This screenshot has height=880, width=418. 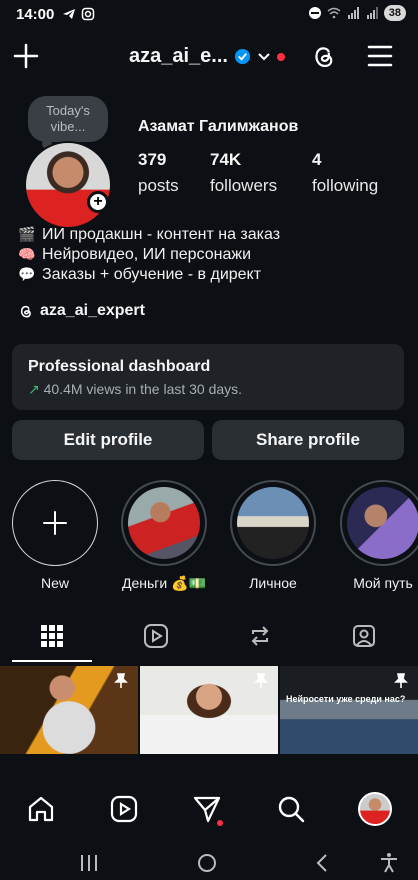 What do you see at coordinates (68, 185) in the screenshot?
I see `avatar` at bounding box center [68, 185].